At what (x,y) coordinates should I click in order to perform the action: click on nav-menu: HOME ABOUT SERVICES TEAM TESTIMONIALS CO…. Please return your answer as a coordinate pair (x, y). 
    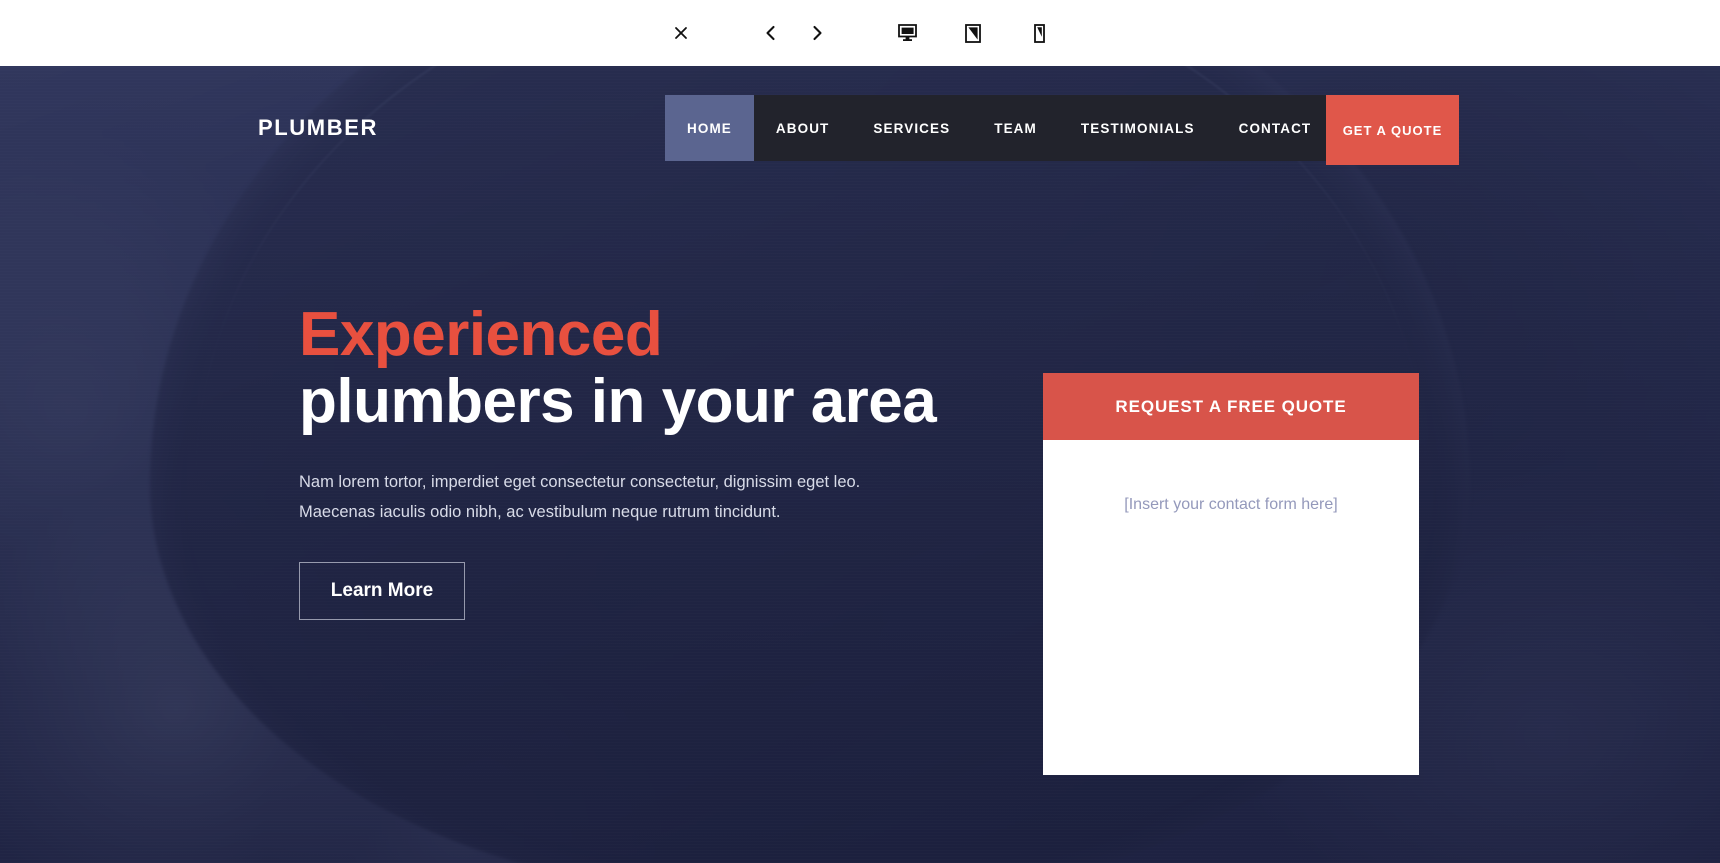
    Looking at the image, I should click on (1027, 128).